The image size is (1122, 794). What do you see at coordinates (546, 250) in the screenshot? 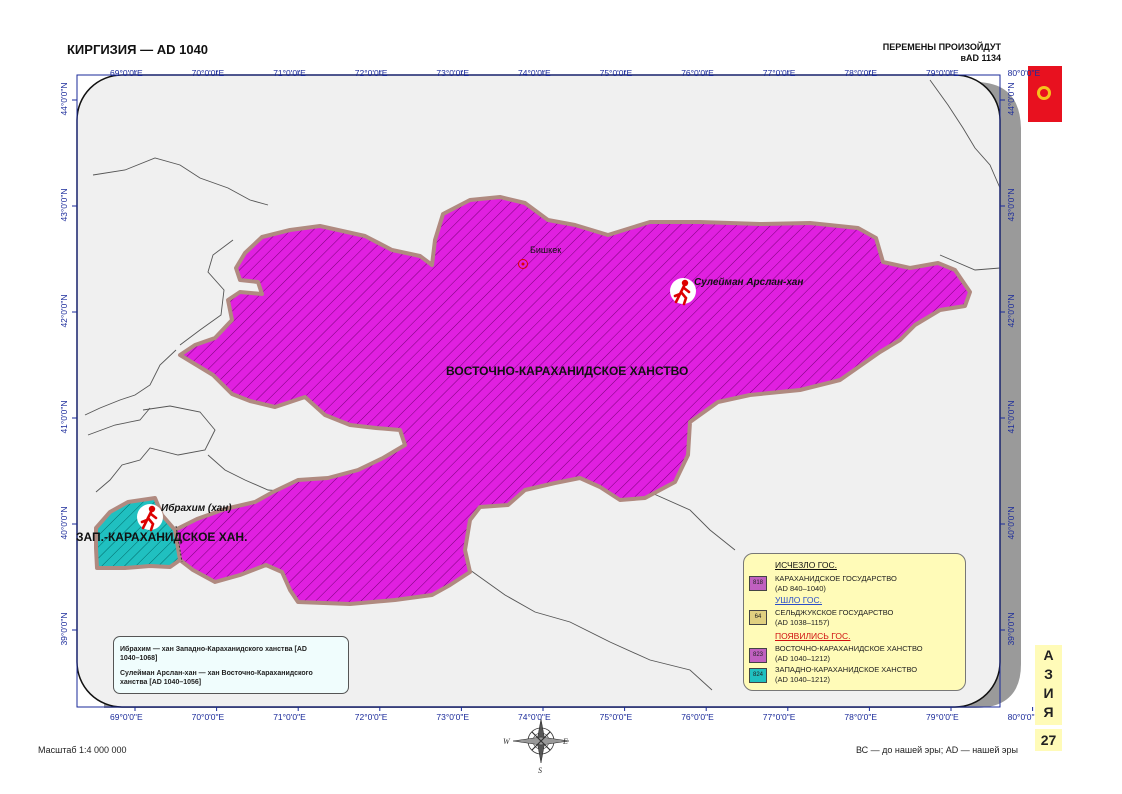
I see `capital-label: Бишкек` at bounding box center [546, 250].